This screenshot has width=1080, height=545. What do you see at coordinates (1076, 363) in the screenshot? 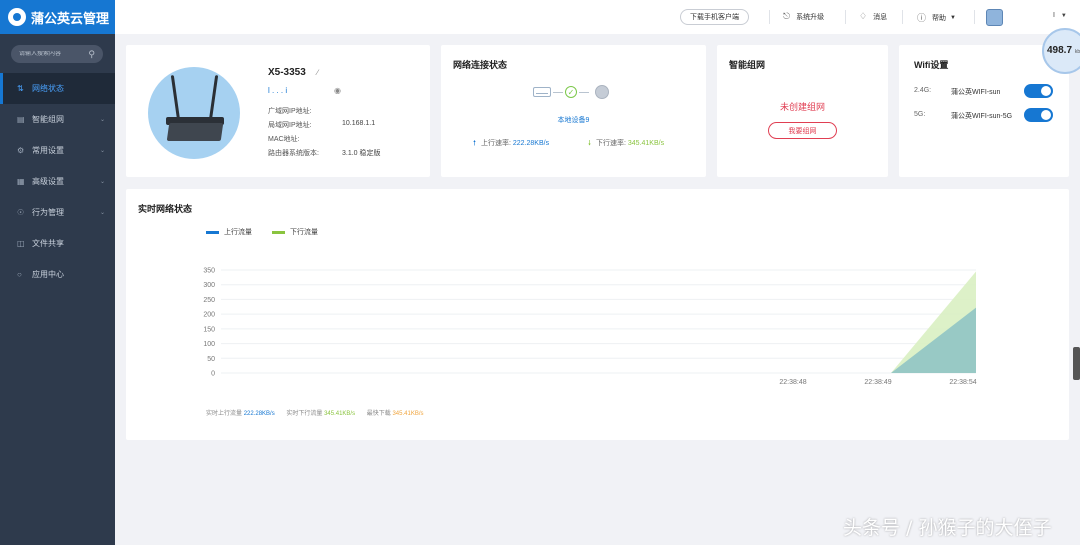
I see `side-panel-handle` at bounding box center [1076, 363].